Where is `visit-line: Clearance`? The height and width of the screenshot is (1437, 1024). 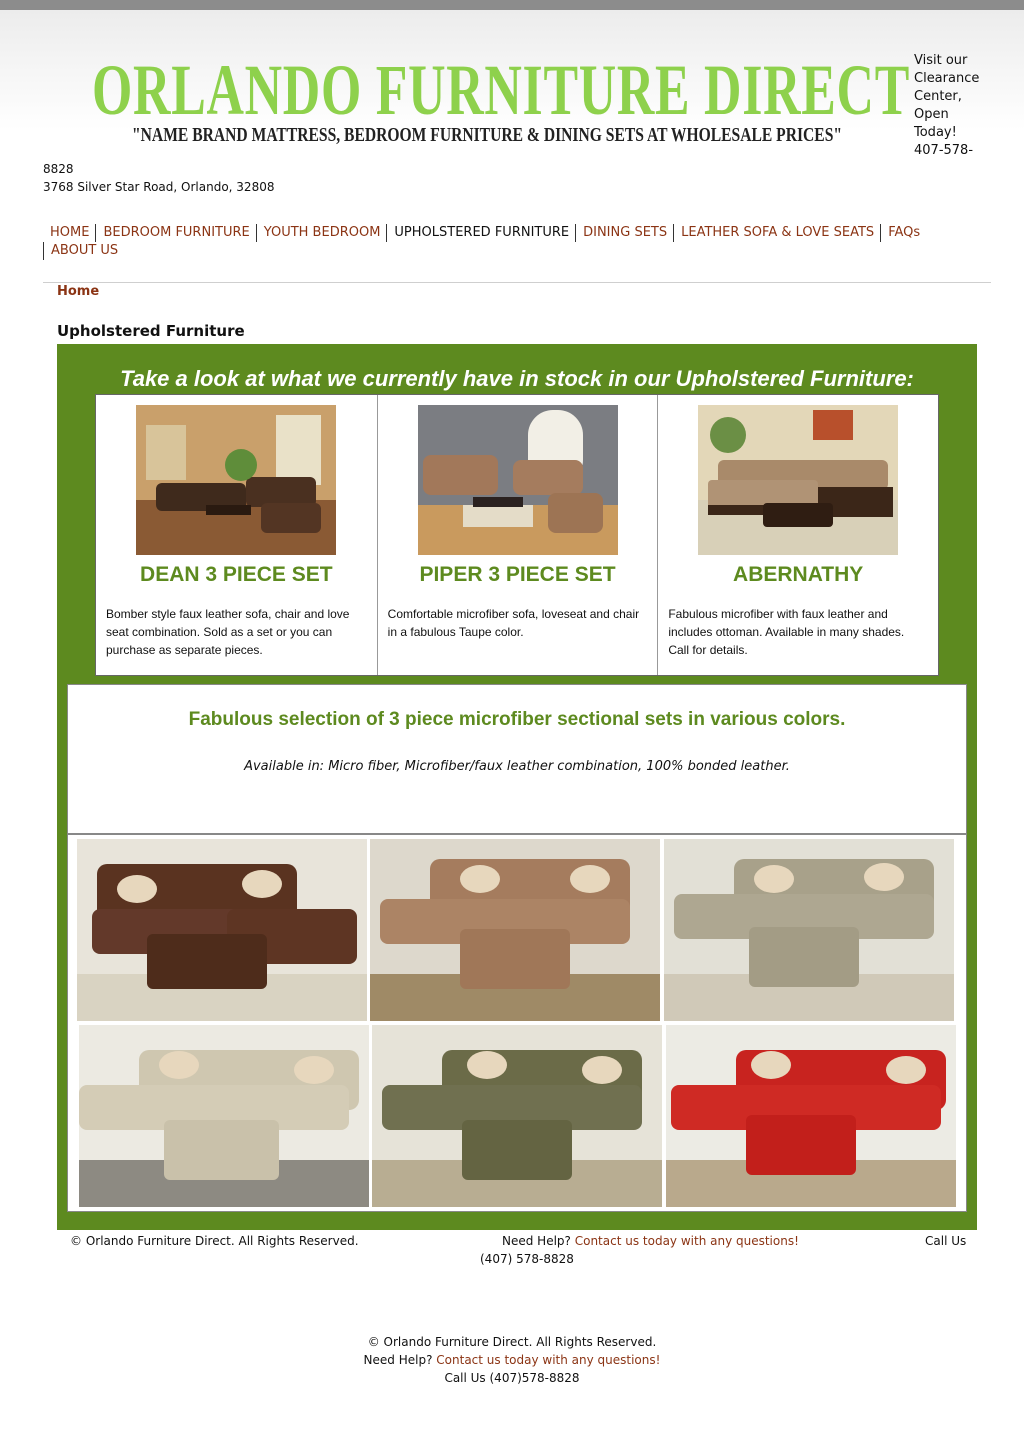
visit-line: Clearance is located at coordinates (947, 78).